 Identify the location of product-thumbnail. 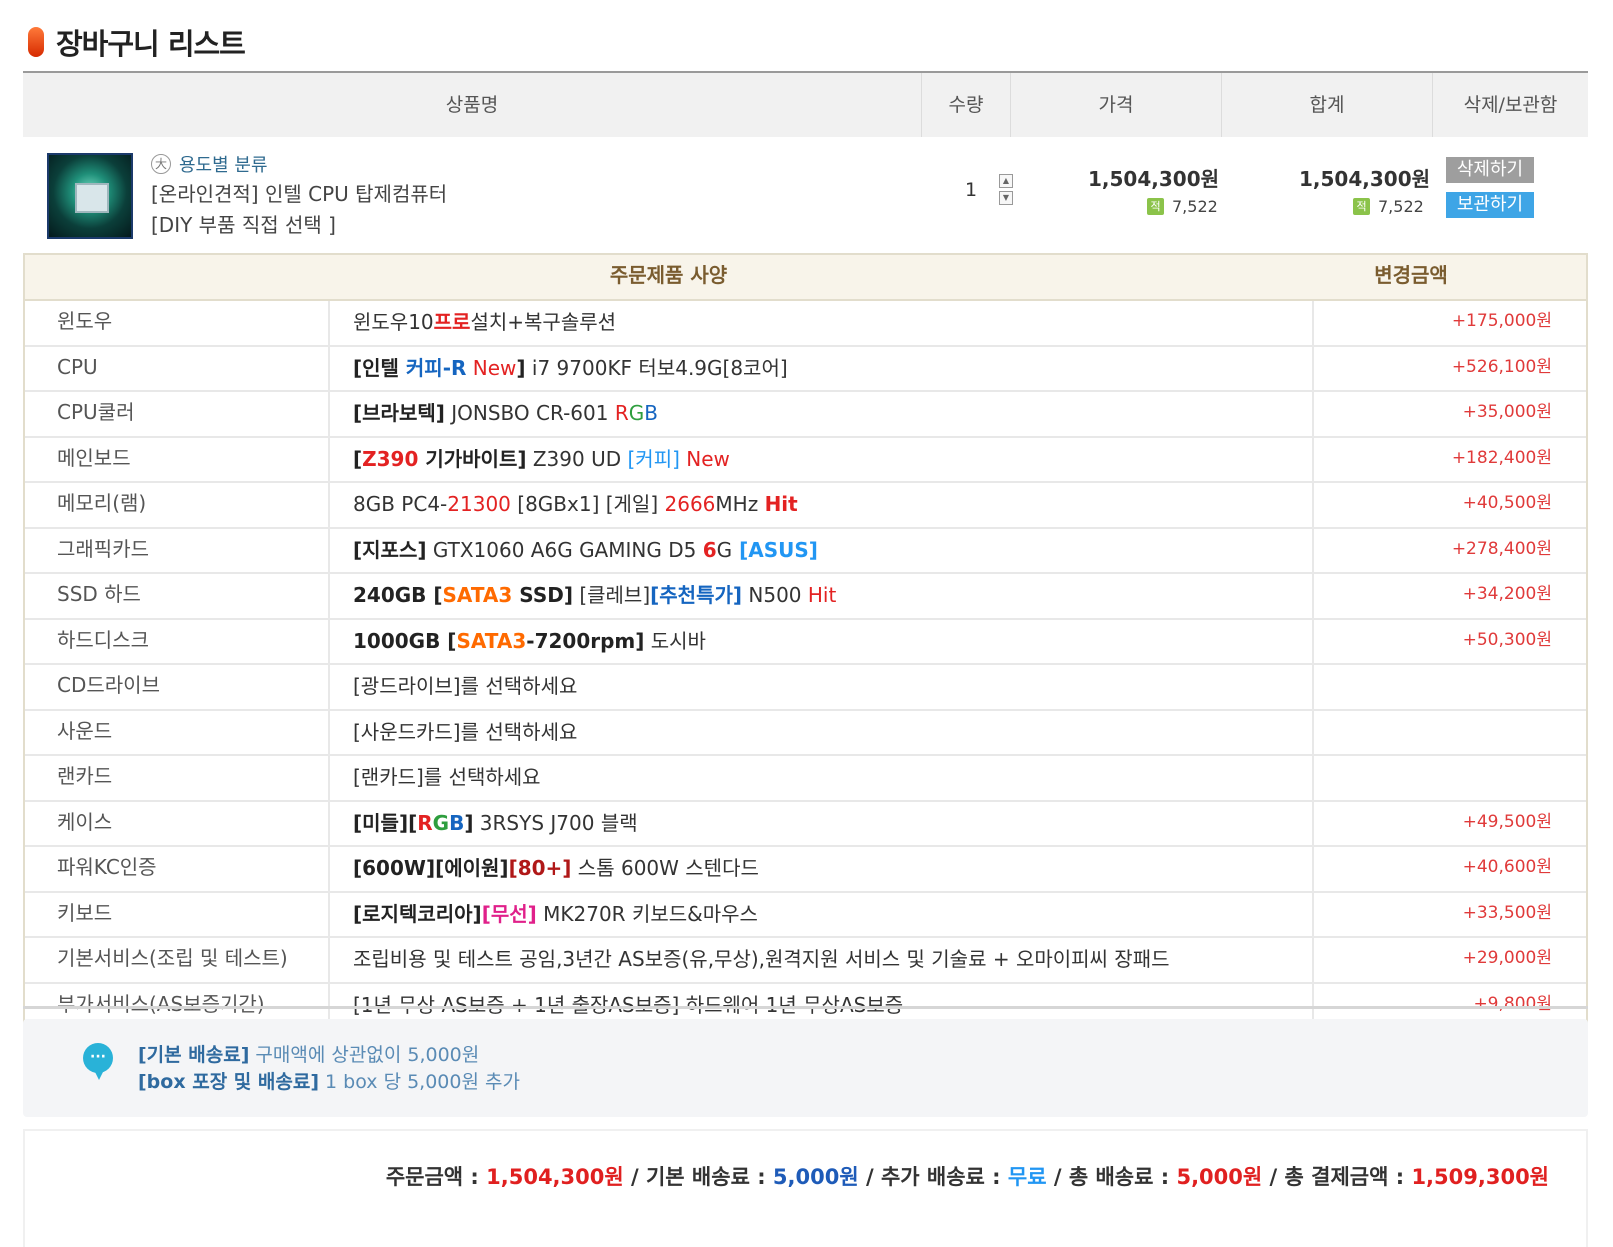
(90, 196).